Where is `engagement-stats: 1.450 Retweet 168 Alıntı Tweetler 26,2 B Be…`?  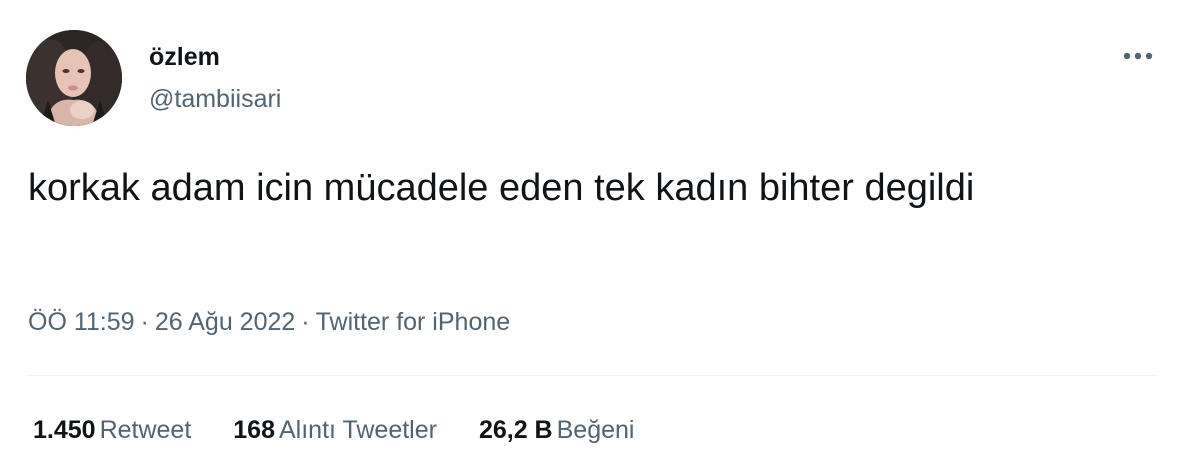 engagement-stats: 1.450 Retweet 168 Alıntı Tweetler 26,2 B Be… is located at coordinates (354, 430).